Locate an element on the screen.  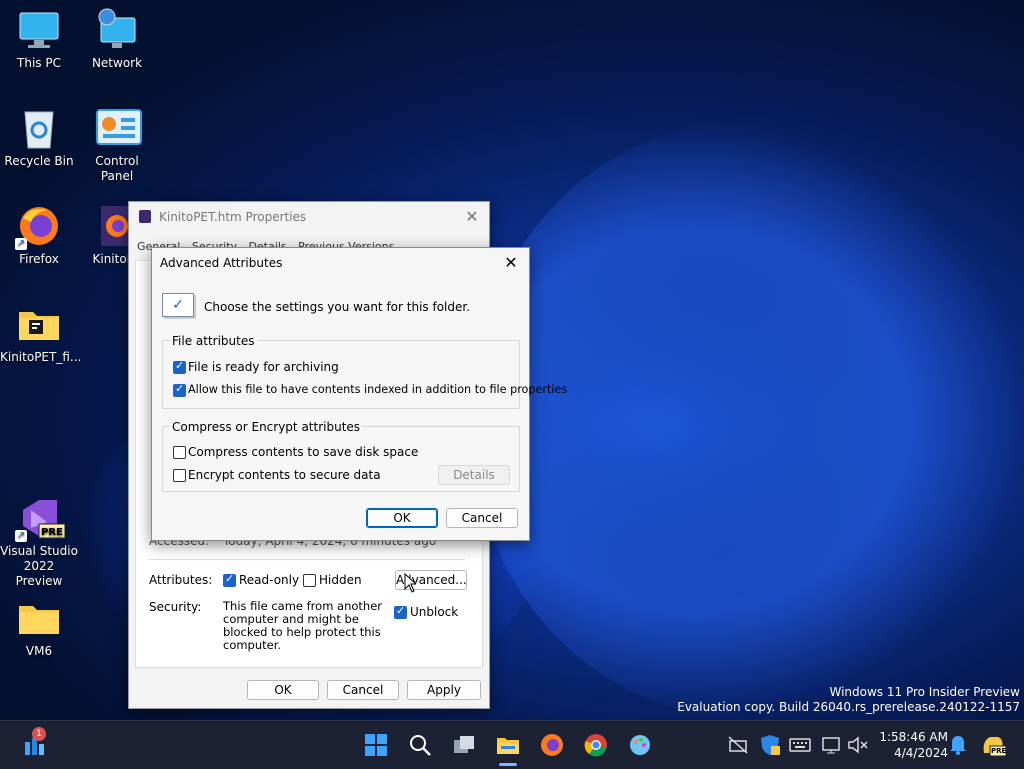
recycle-bin-icon is located at coordinates (39, 128).